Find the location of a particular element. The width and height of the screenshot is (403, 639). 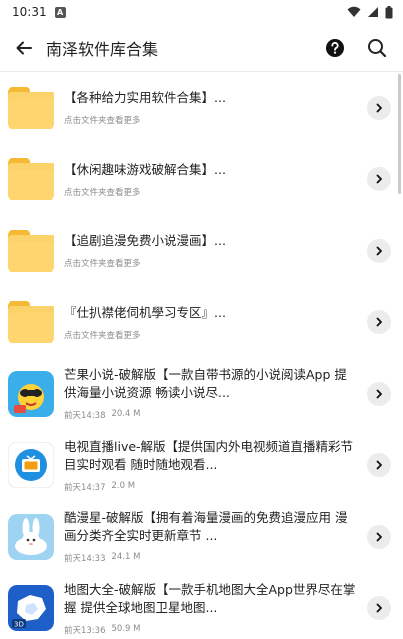

signal-icon is located at coordinates (373, 12).